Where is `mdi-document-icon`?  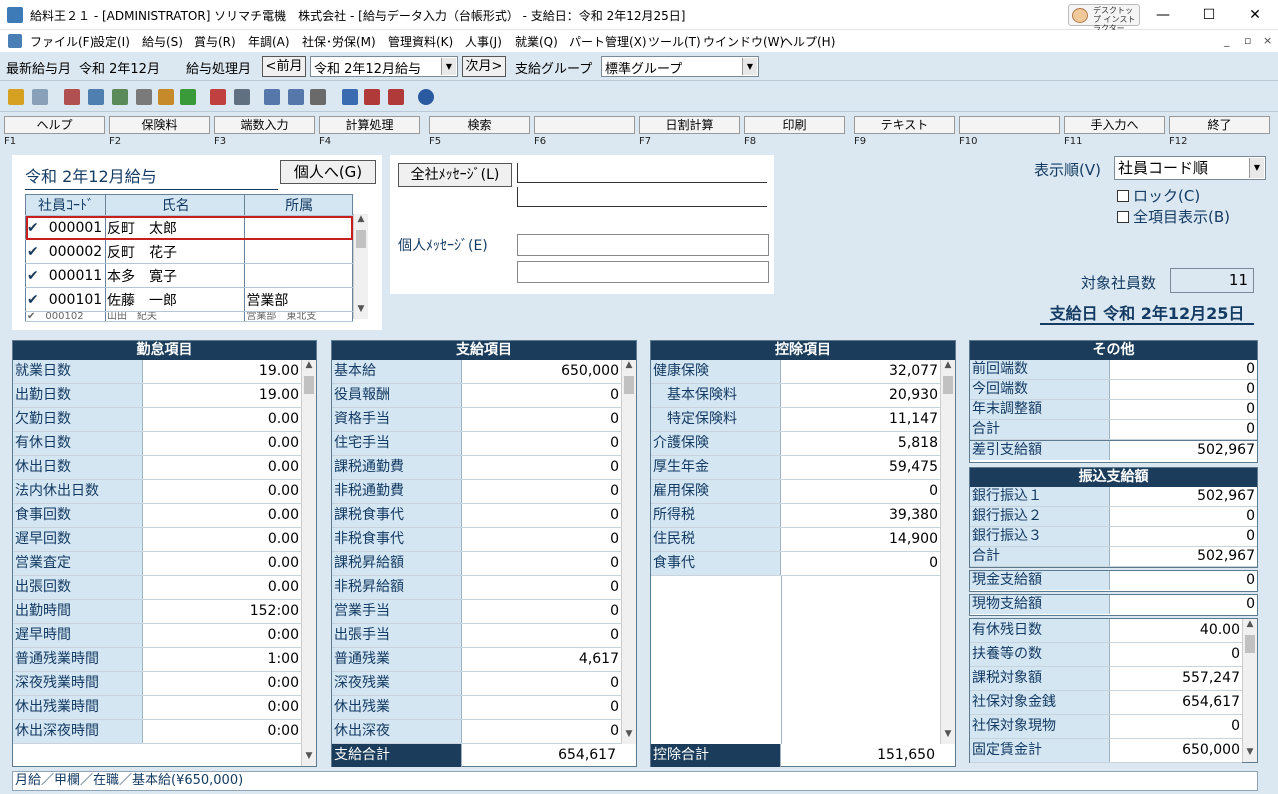
mdi-document-icon is located at coordinates (15, 41).